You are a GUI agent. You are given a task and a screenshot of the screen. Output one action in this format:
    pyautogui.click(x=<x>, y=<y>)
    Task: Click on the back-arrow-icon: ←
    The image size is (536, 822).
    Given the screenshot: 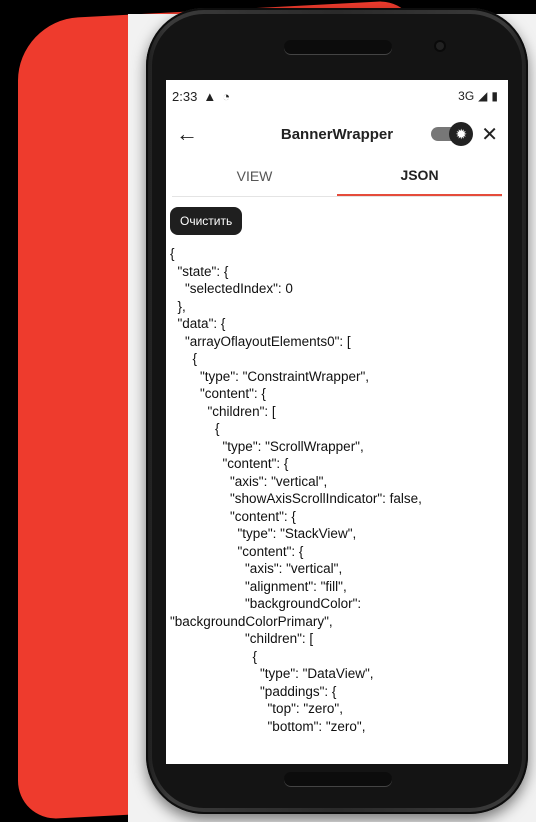 What is the action you would take?
    pyautogui.click(x=190, y=134)
    